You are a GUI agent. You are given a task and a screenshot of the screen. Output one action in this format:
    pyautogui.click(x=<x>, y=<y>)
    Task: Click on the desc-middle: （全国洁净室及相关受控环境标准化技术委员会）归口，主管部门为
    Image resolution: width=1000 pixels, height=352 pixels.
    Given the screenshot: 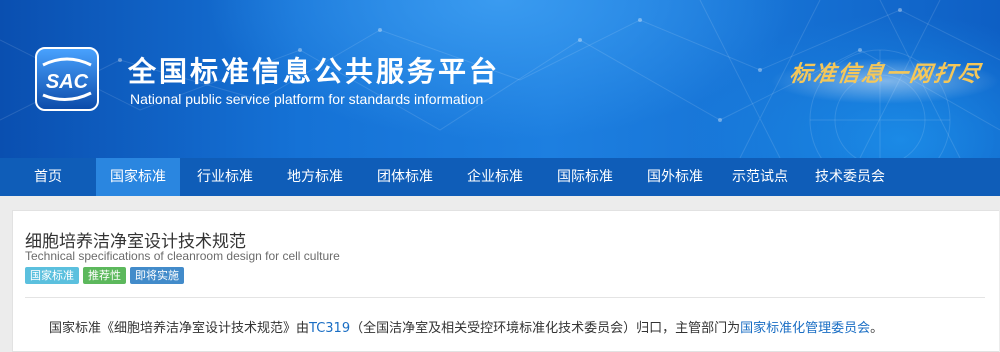 What is the action you would take?
    pyautogui.click(x=545, y=328)
    